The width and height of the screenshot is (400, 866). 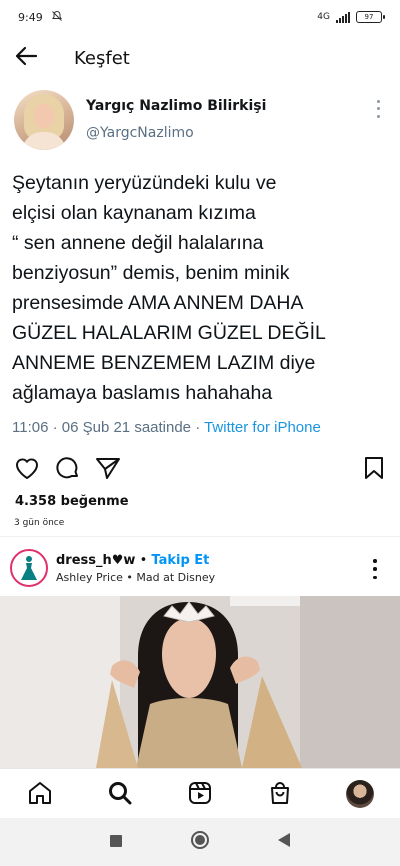 What do you see at coordinates (262, 427) in the screenshot?
I see `tweet-source: Twitter for iPhone` at bounding box center [262, 427].